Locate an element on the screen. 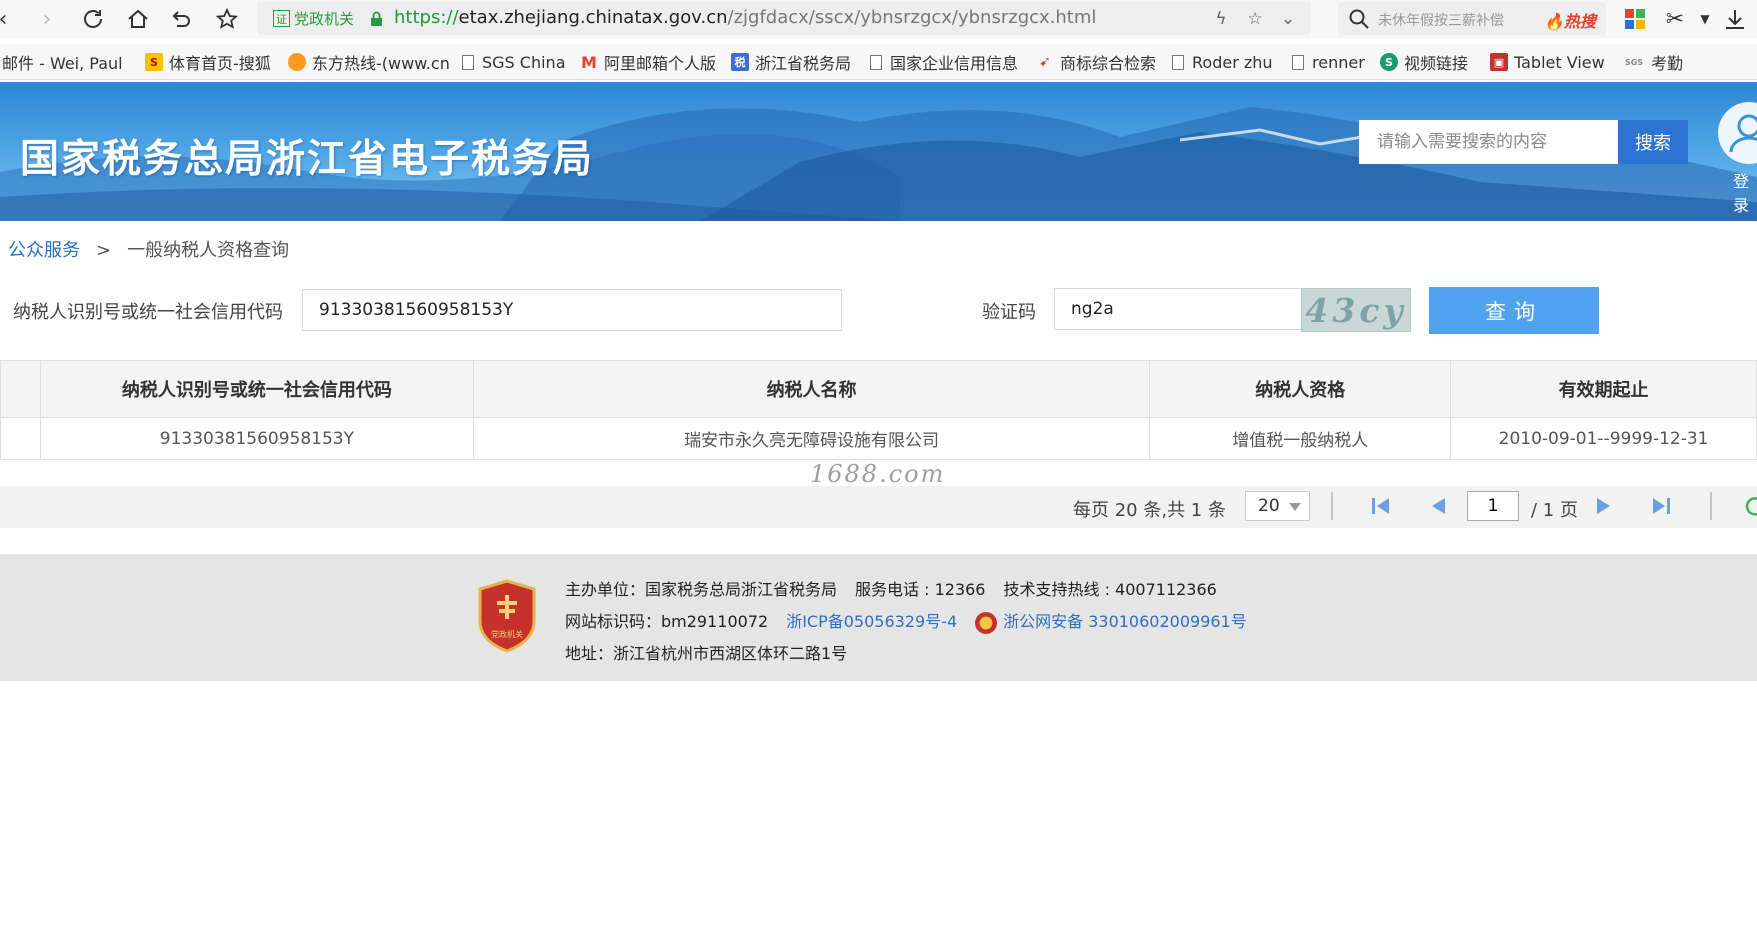  first-page-icon is located at coordinates (1381, 506).